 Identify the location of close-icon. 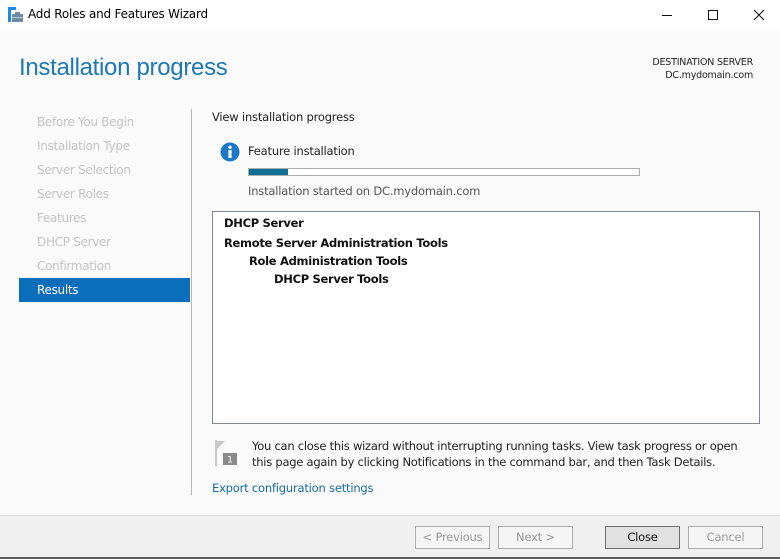
(759, 15).